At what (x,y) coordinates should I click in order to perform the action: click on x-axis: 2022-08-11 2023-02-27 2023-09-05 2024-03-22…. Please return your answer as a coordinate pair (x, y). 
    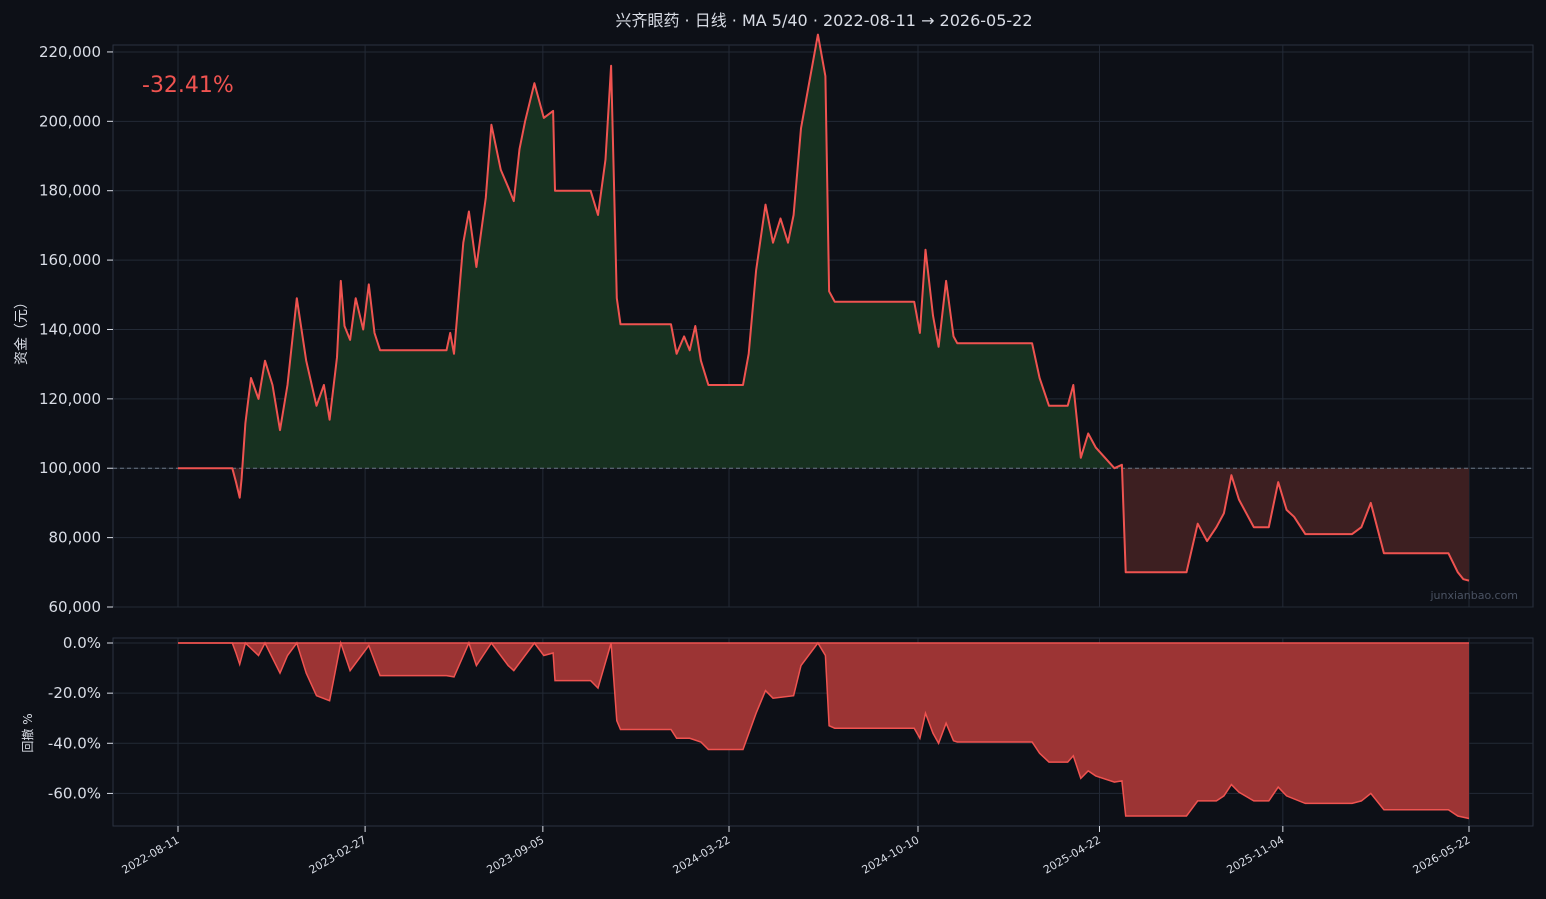
    Looking at the image, I should click on (796, 851).